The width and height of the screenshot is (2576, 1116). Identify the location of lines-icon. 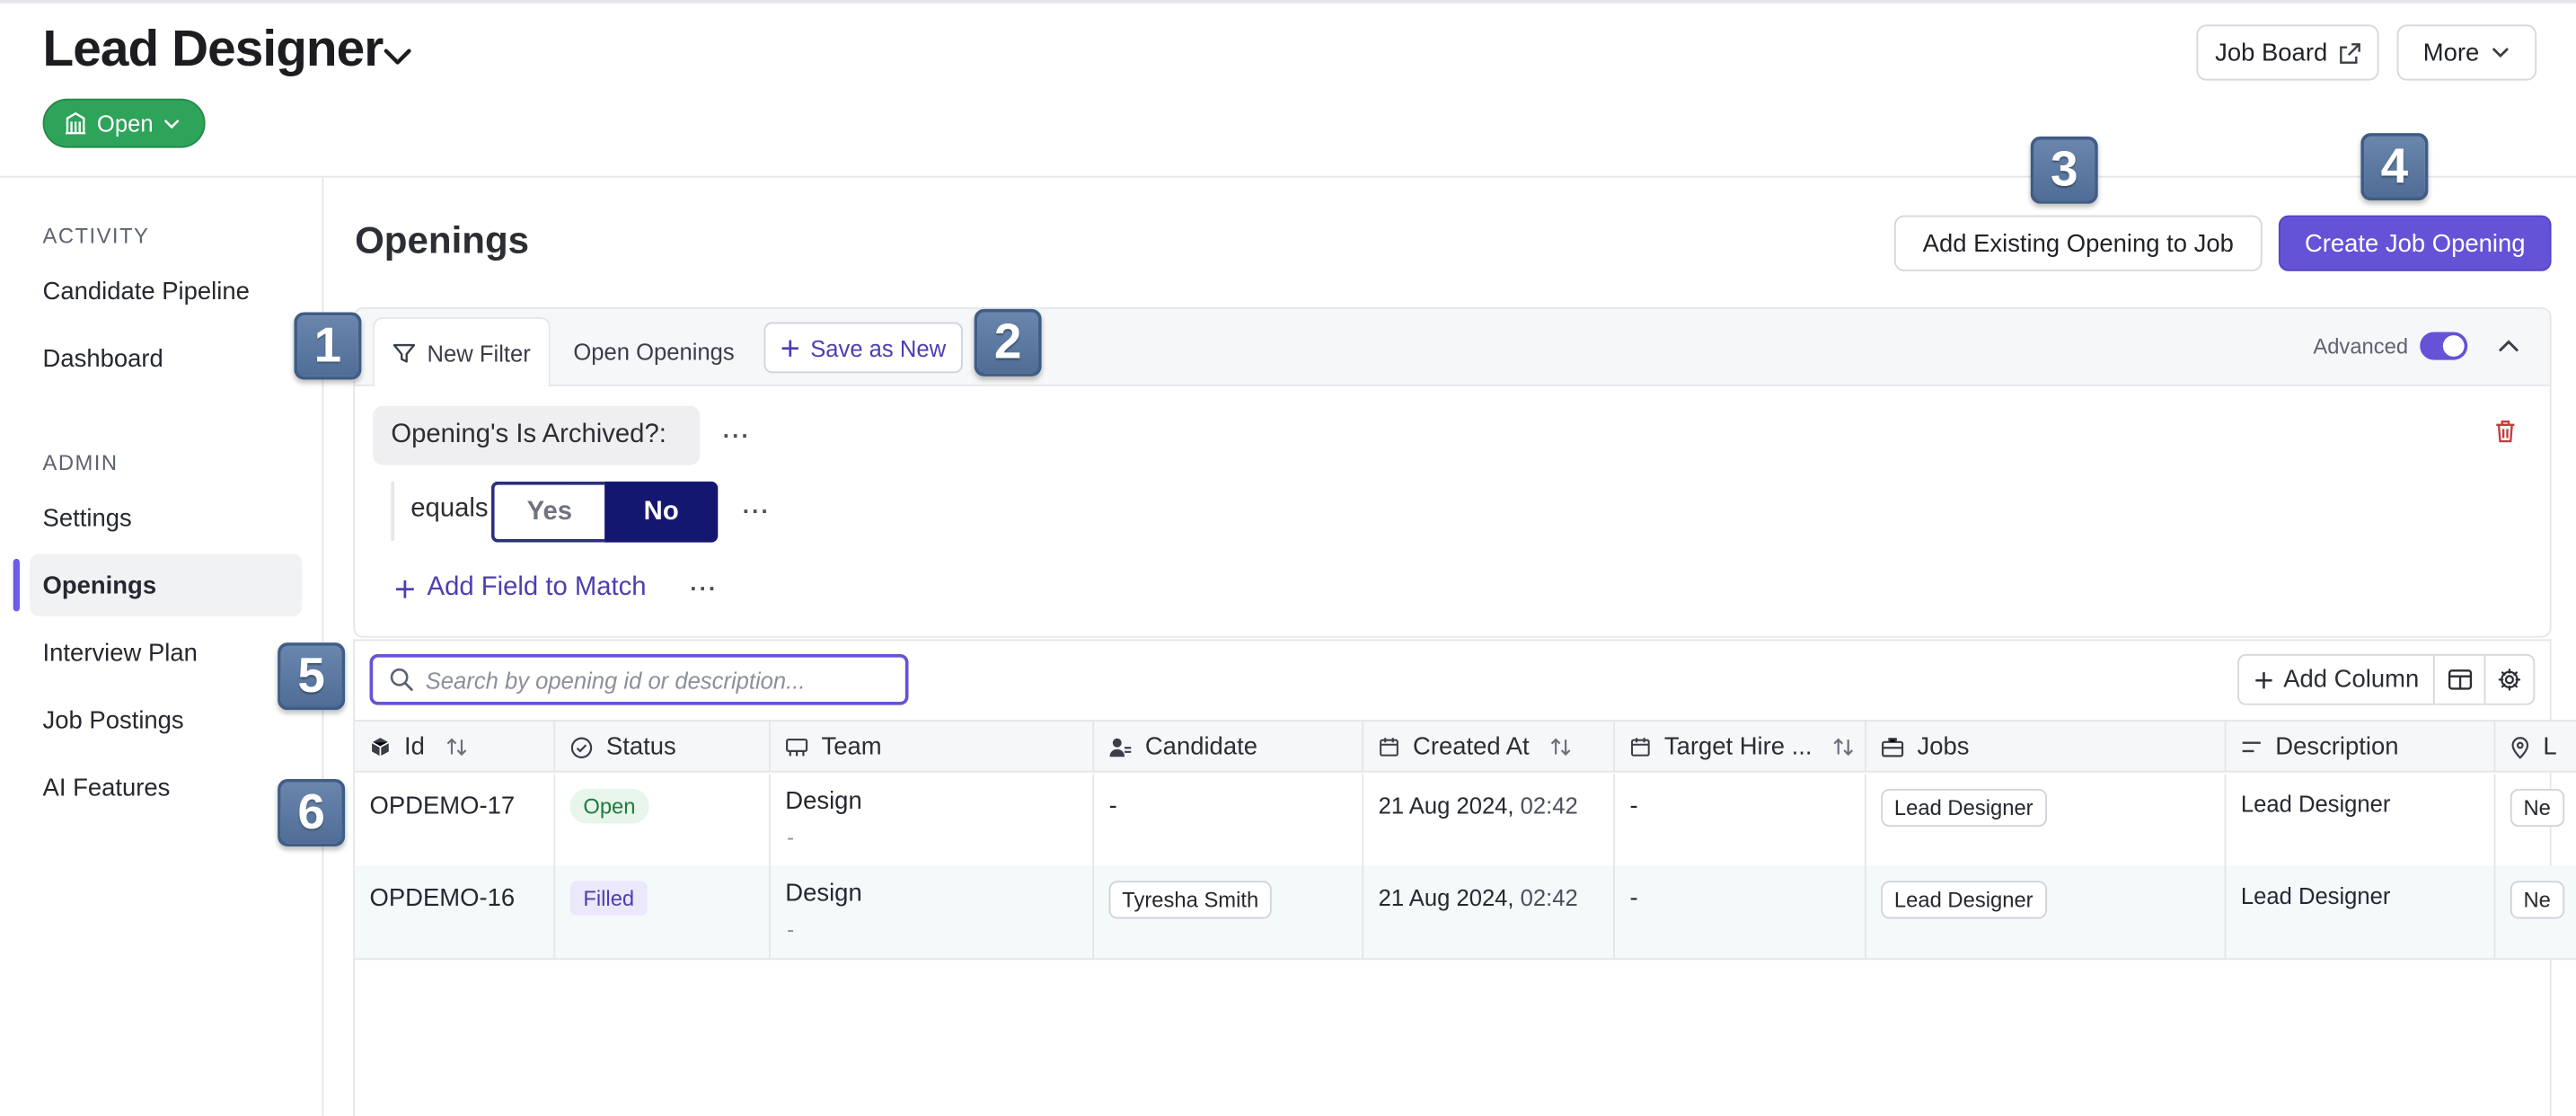
(2252, 747).